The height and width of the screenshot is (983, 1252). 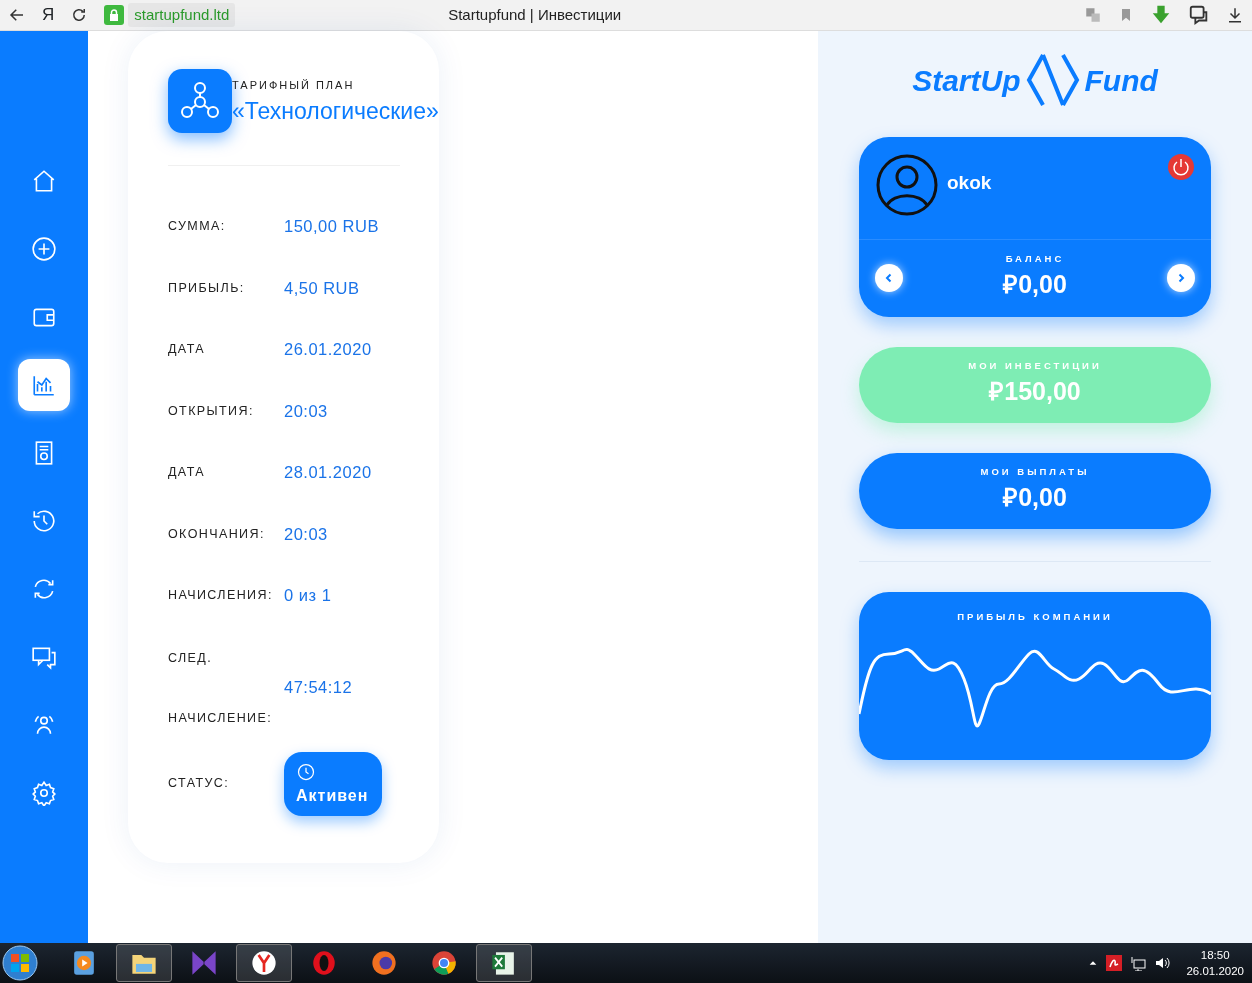 I want to click on page-title: Startupfund | Инвестиции, so click(x=535, y=14).